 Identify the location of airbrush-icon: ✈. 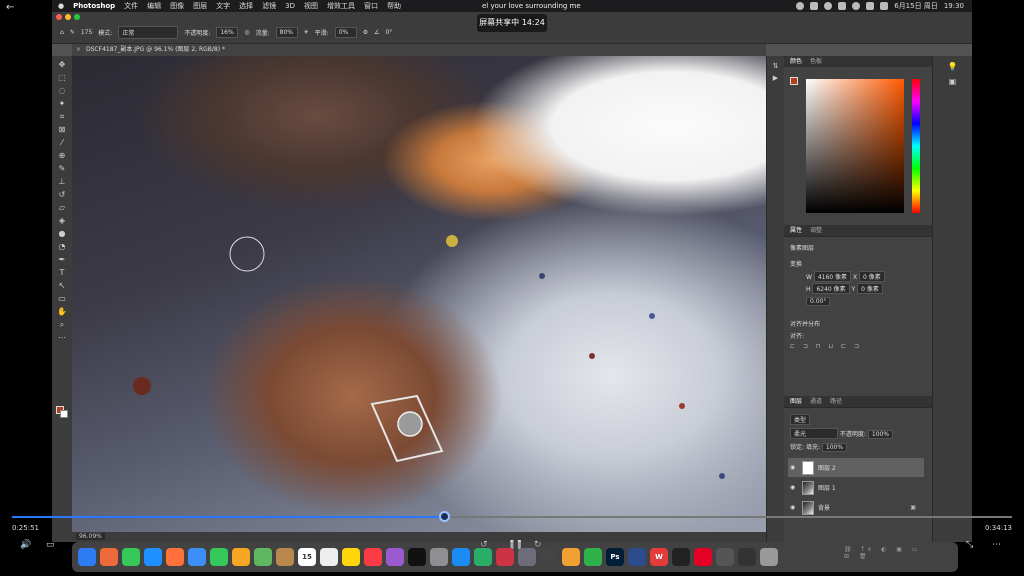
(306, 32).